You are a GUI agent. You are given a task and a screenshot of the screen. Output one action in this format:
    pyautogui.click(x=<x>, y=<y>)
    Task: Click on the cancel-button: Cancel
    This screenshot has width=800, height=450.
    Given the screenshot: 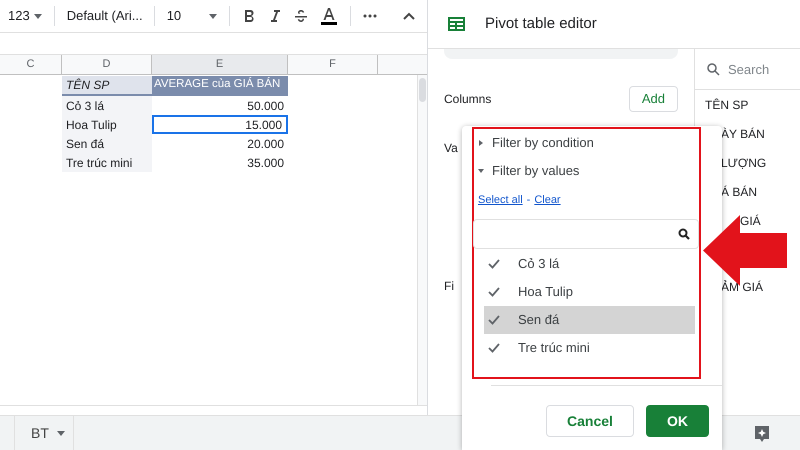 What is the action you would take?
    pyautogui.click(x=590, y=421)
    